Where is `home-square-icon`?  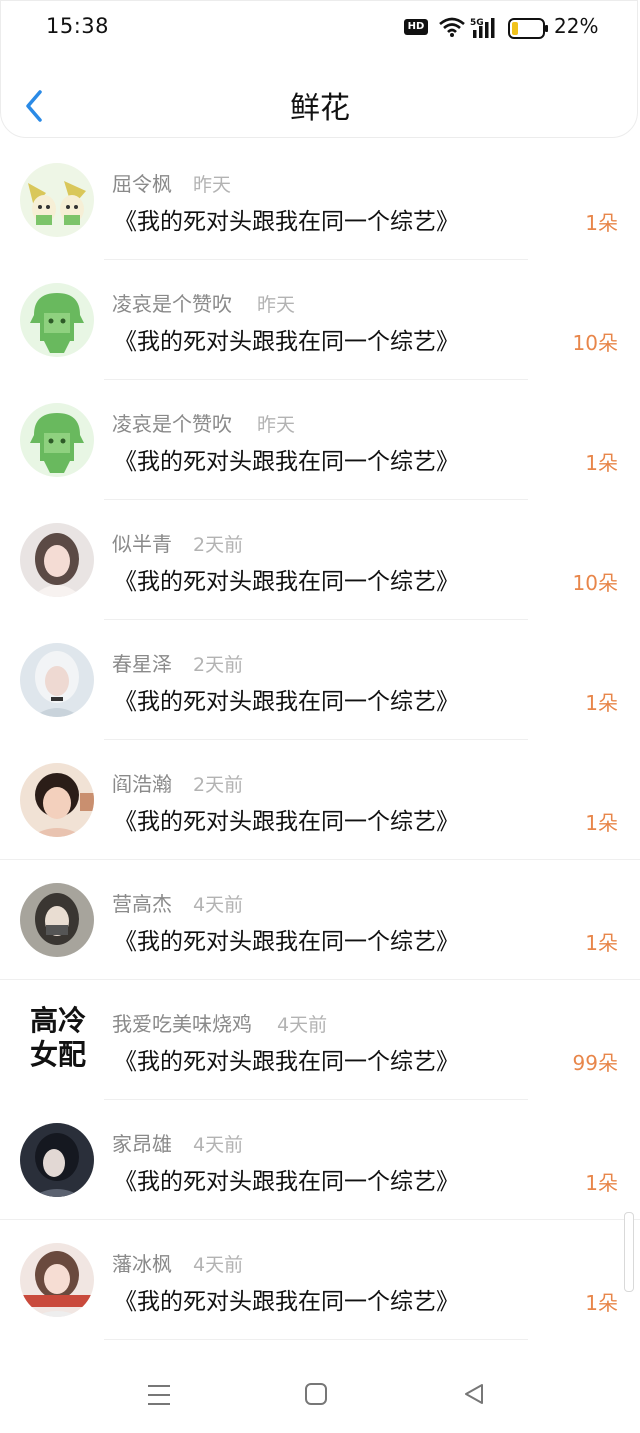
home-square-icon is located at coordinates (316, 1394).